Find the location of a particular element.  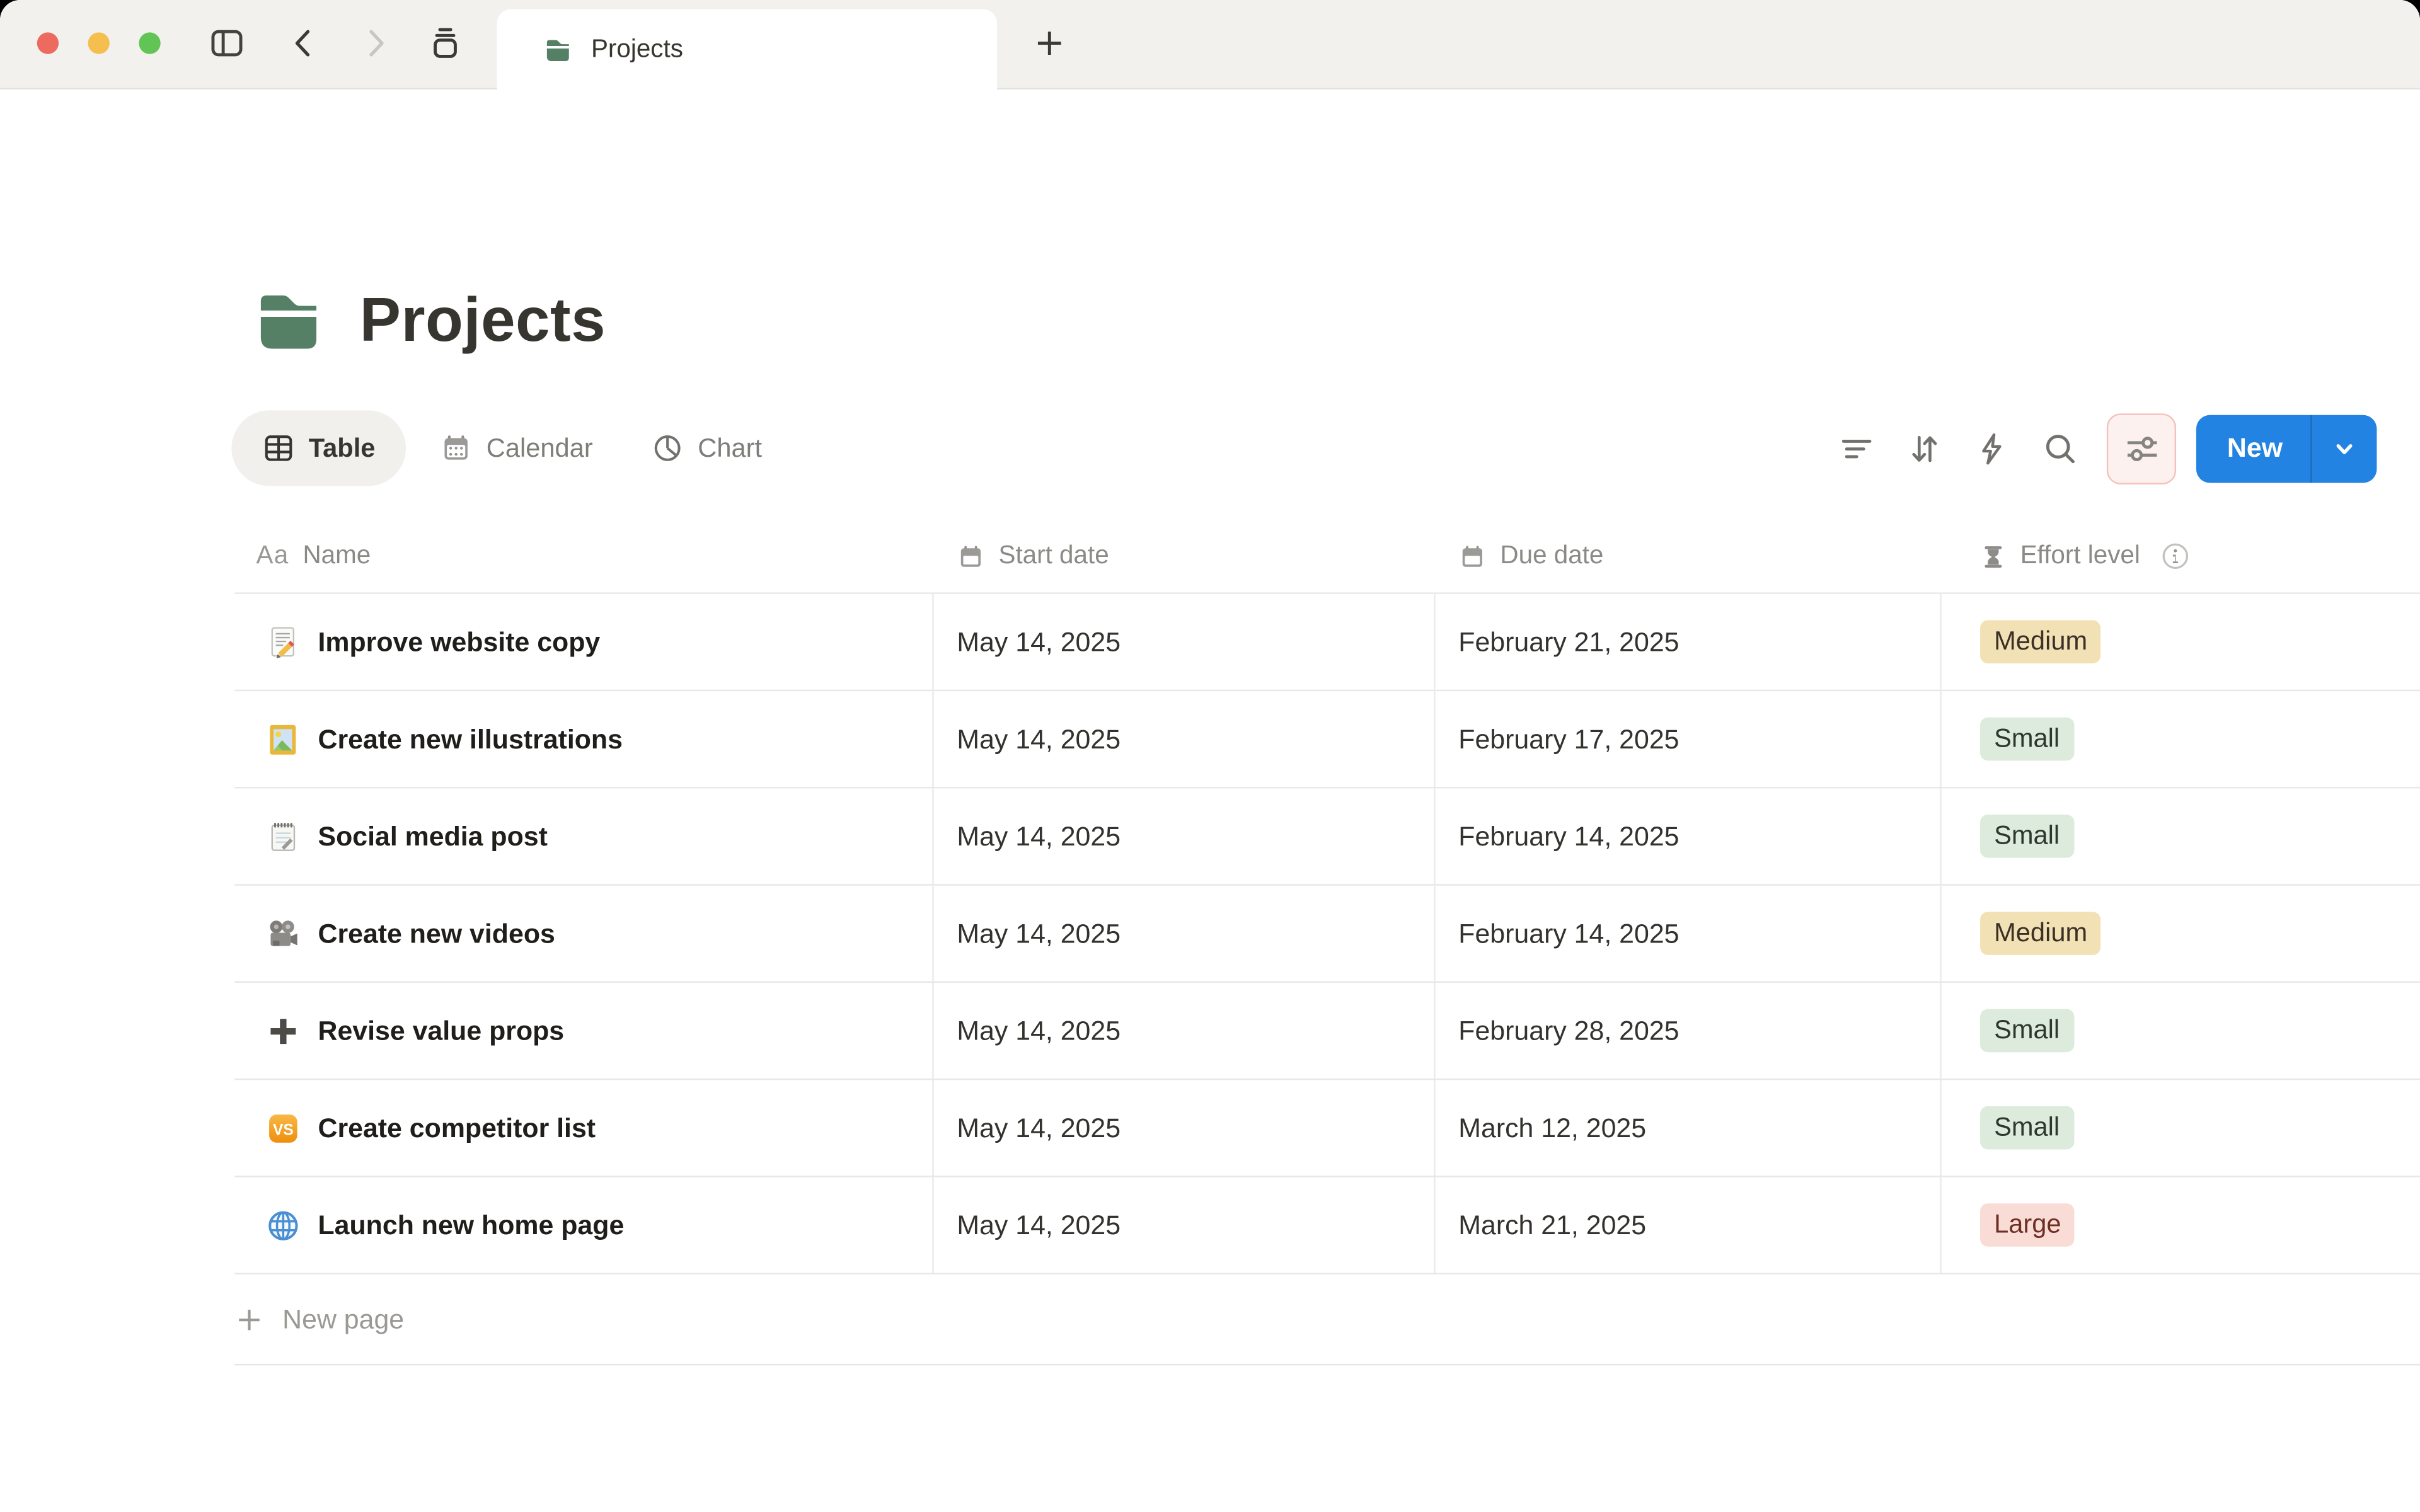

due-date-cell: March 12, 2025 is located at coordinates (1689, 1128).